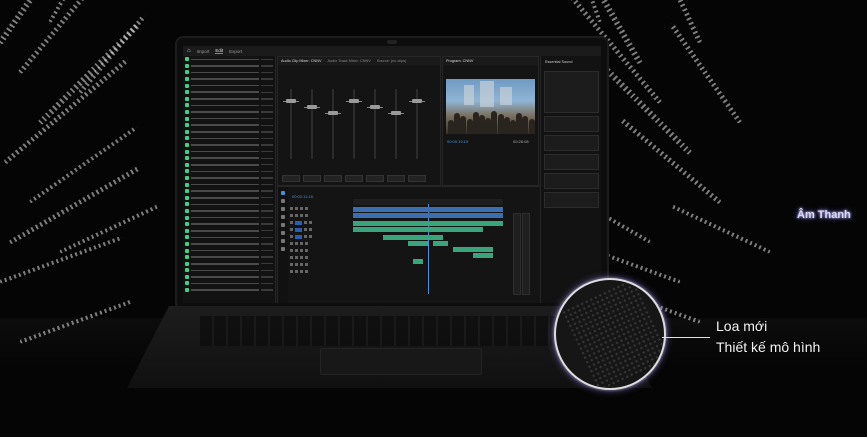 The height and width of the screenshot is (437, 867). What do you see at coordinates (283, 201) in the screenshot?
I see `track-select-tool-icon` at bounding box center [283, 201].